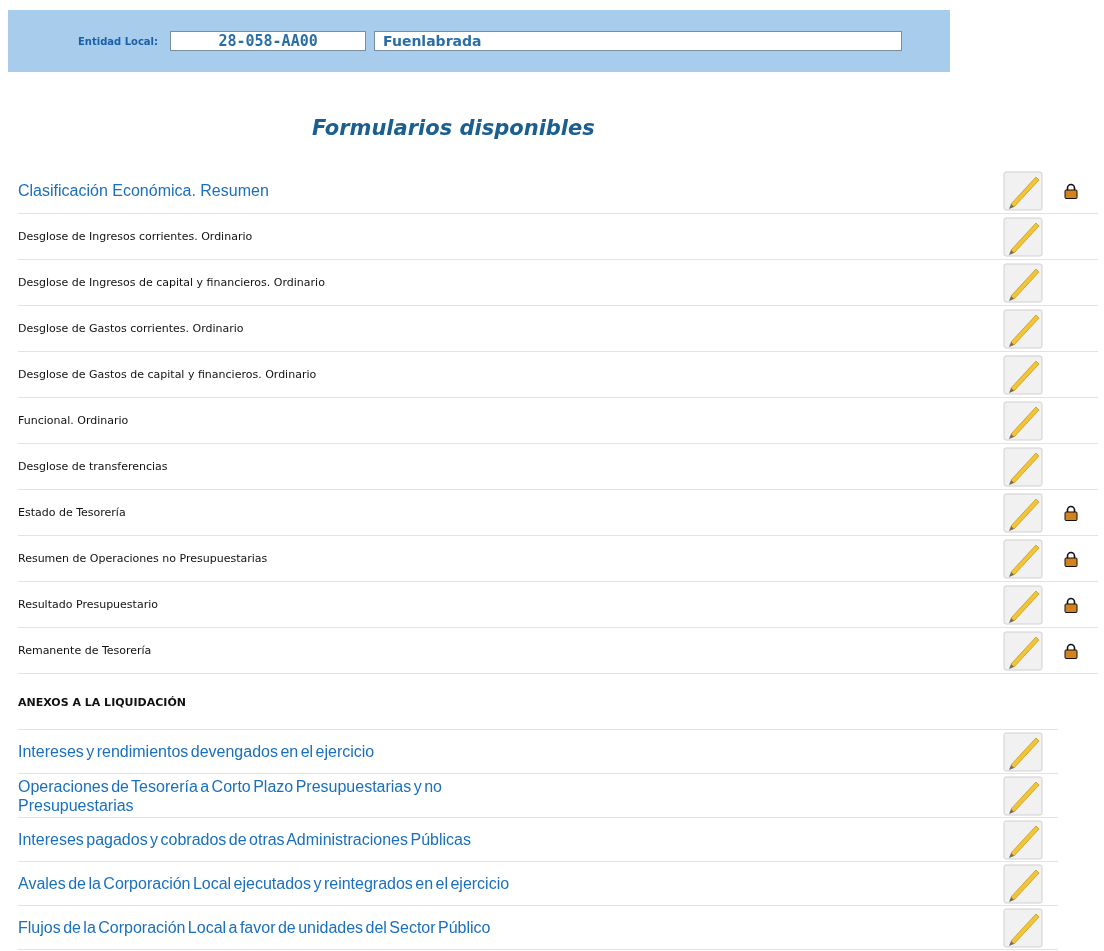 The width and height of the screenshot is (1104, 951). Describe the element at coordinates (638, 41) in the screenshot. I see `entity-name-field: Fuenlabrada` at that location.